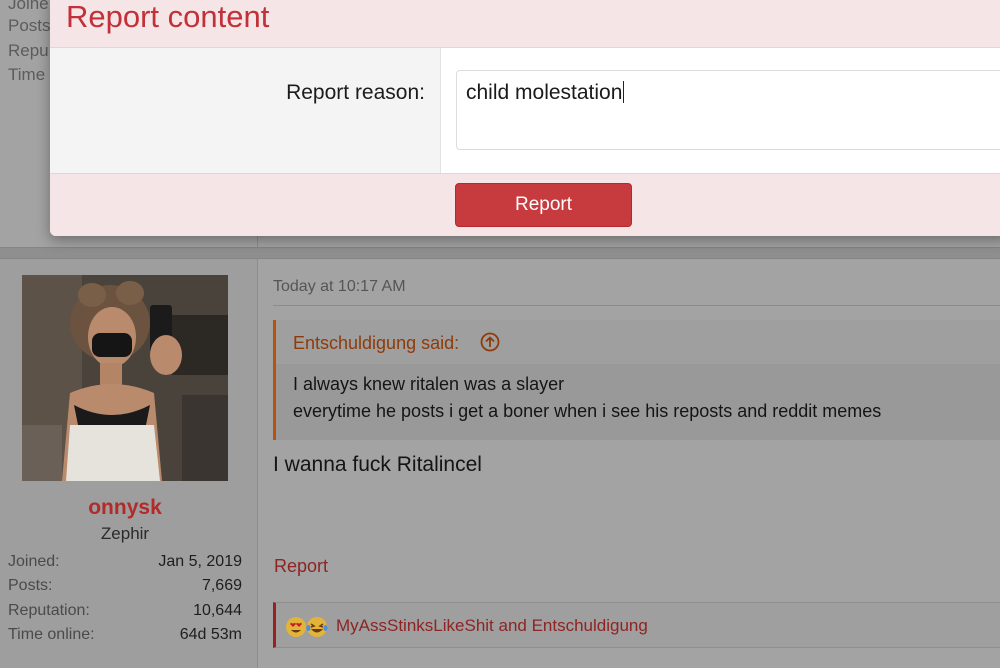 The width and height of the screenshot is (1000, 668). I want to click on quote-author-link: Entschuldigung said:, so click(376, 343).